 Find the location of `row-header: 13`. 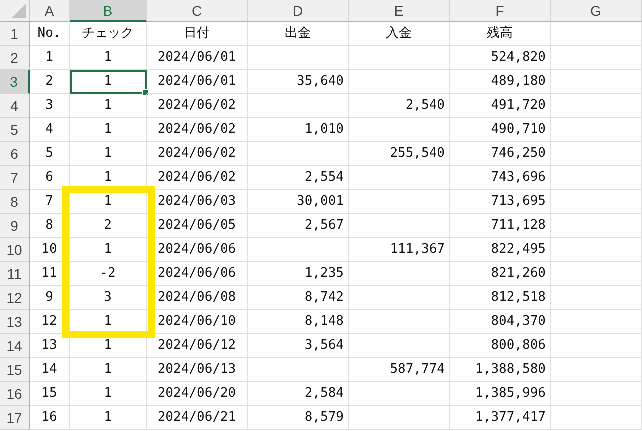

row-header: 13 is located at coordinates (15, 322).